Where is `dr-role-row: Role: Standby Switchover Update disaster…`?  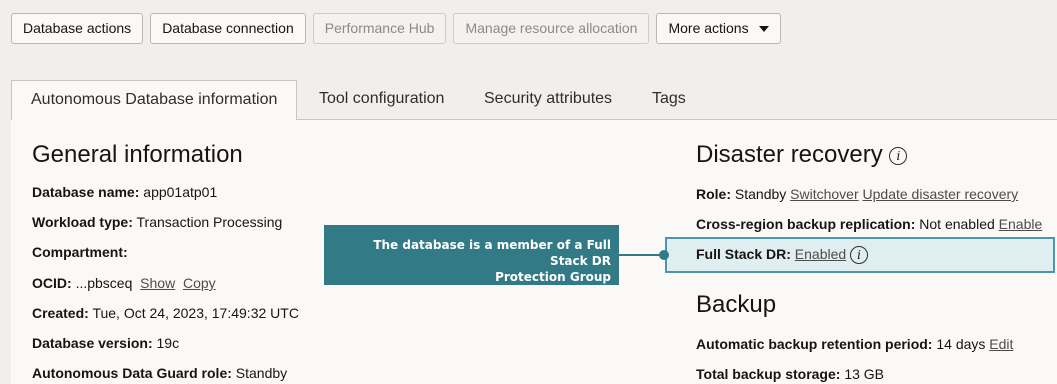
dr-role-row: Role: Standby Switchover Update disaster… is located at coordinates (857, 194).